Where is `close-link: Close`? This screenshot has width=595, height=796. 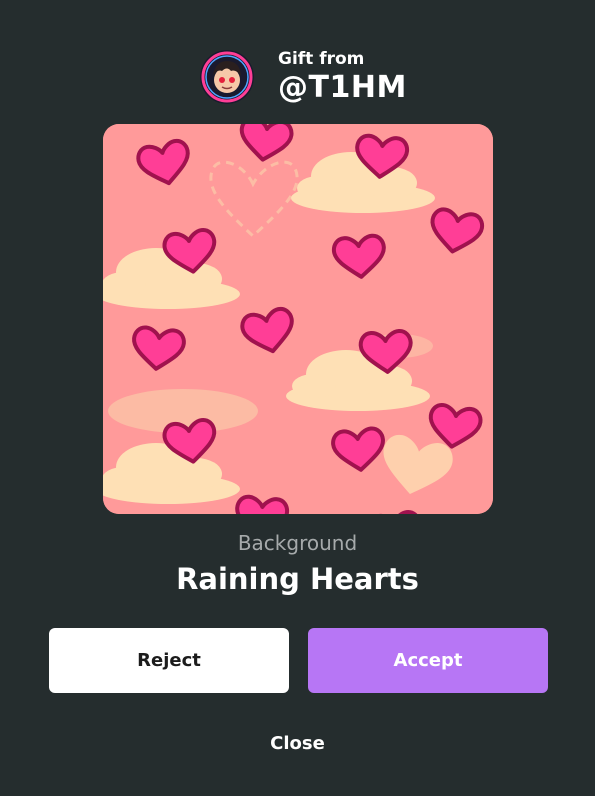
close-link: Close is located at coordinates (297, 743).